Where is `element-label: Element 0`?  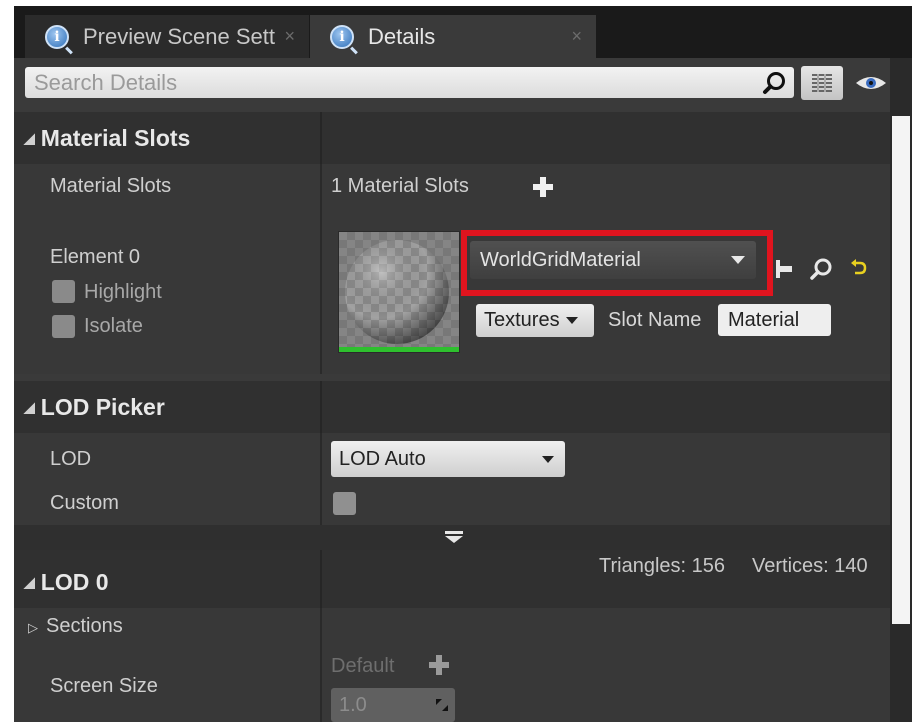
element-label: Element 0 is located at coordinates (95, 257).